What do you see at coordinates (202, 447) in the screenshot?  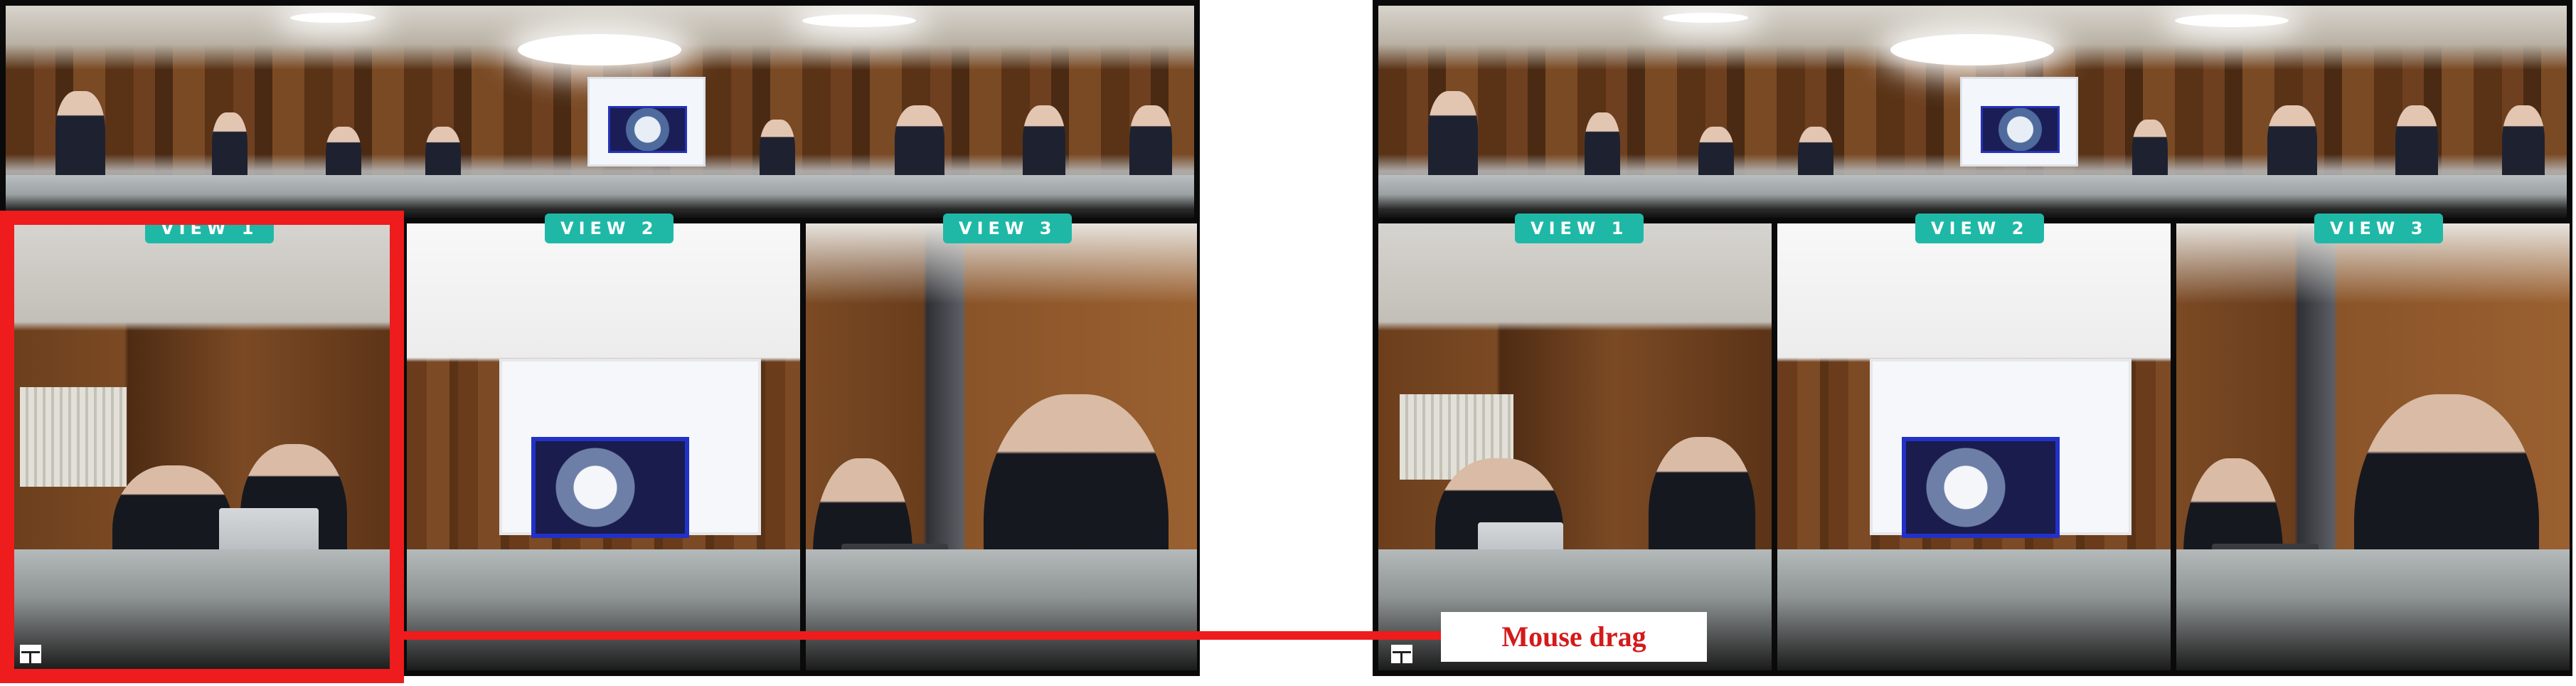 I see `selected-view-highlight` at bounding box center [202, 447].